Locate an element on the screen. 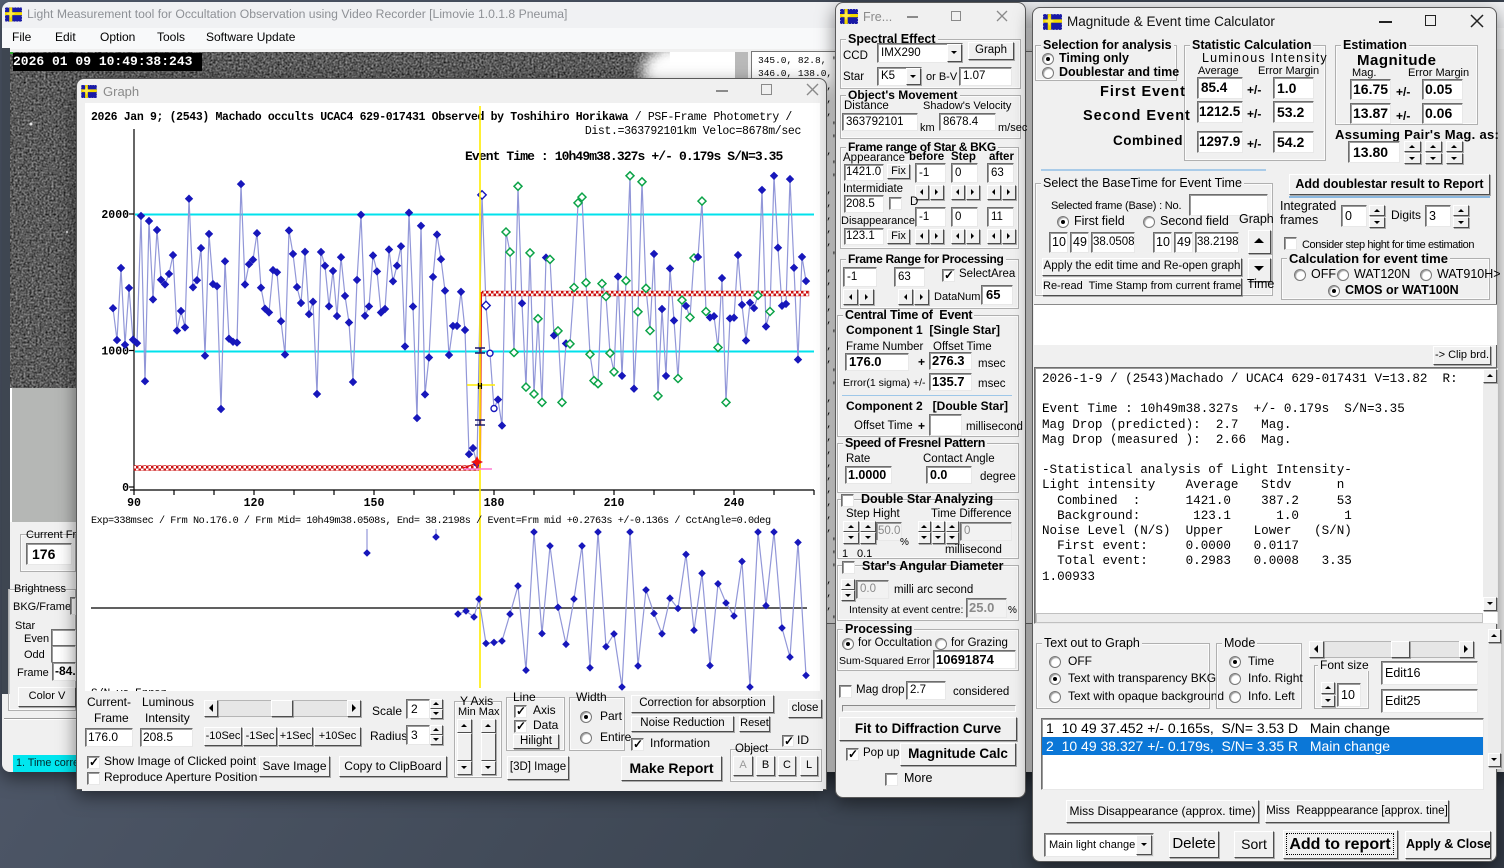 The image size is (1504, 868). svg-text: H is located at coordinates (479, 387).